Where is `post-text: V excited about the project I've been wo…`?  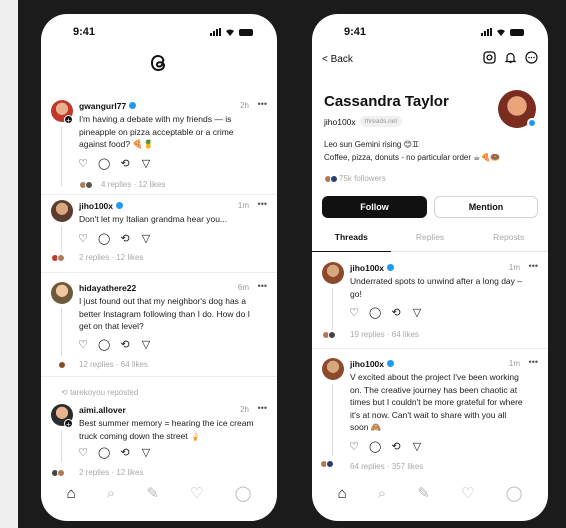 post-text: V excited about the project I've been wo… is located at coordinates (436, 402).